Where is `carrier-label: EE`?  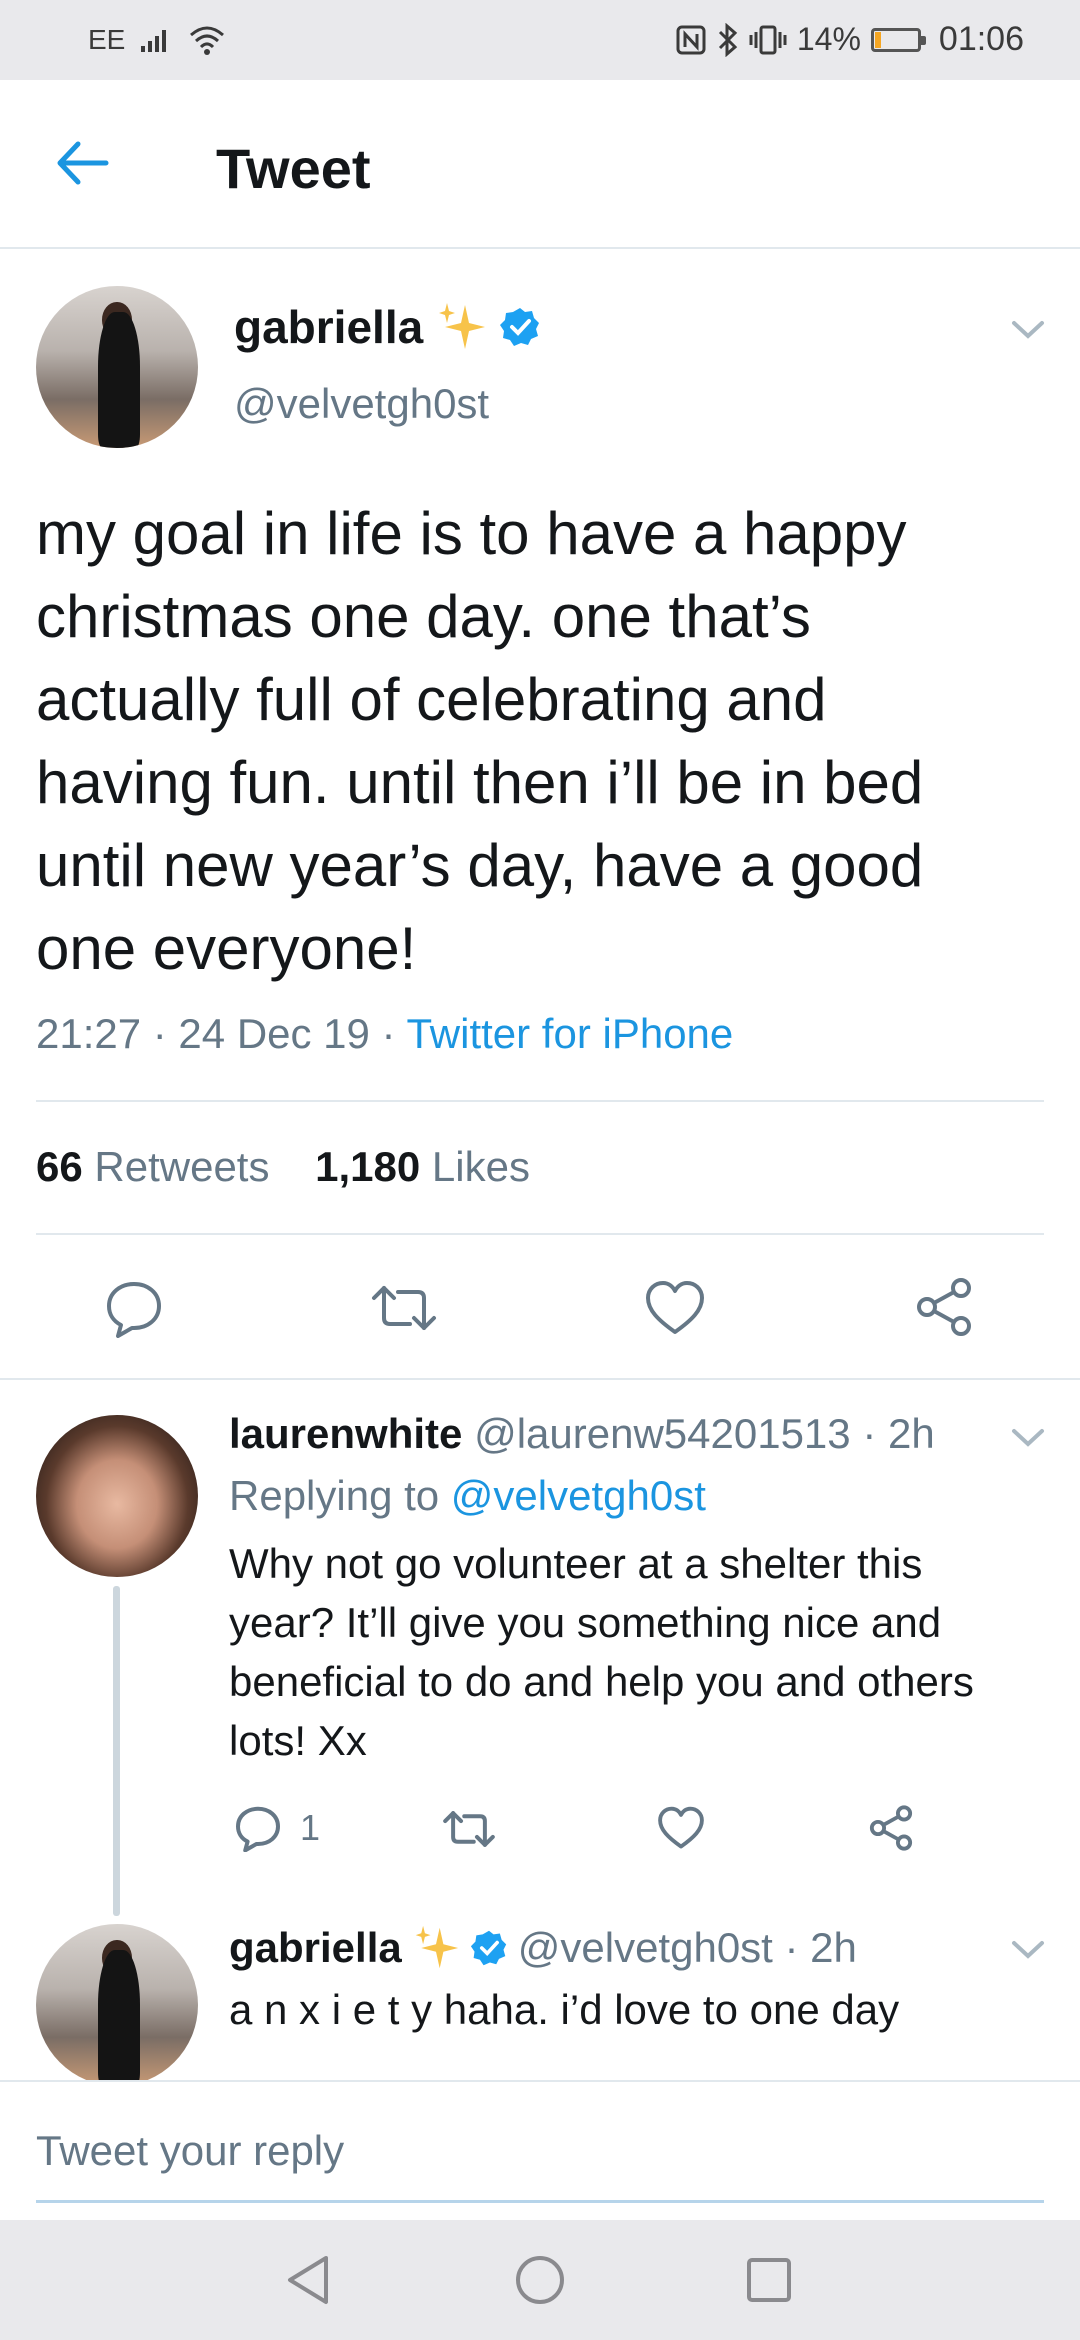
carrier-label: EE is located at coordinates (107, 39).